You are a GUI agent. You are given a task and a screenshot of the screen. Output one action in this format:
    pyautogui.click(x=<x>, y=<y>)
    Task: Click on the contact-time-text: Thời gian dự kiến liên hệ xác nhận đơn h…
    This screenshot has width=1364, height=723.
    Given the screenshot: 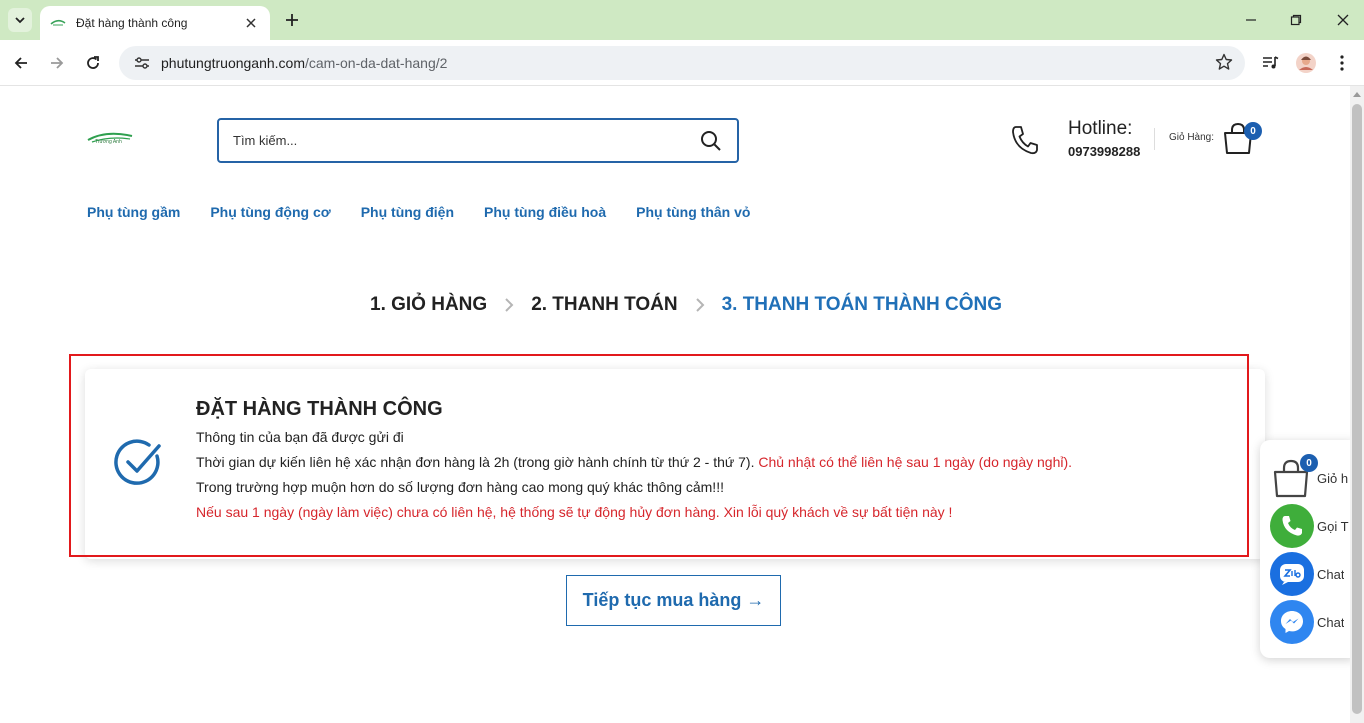 What is the action you would take?
    pyautogui.click(x=475, y=462)
    